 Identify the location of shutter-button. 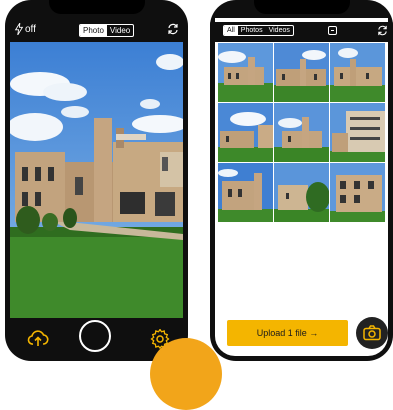
(95, 336).